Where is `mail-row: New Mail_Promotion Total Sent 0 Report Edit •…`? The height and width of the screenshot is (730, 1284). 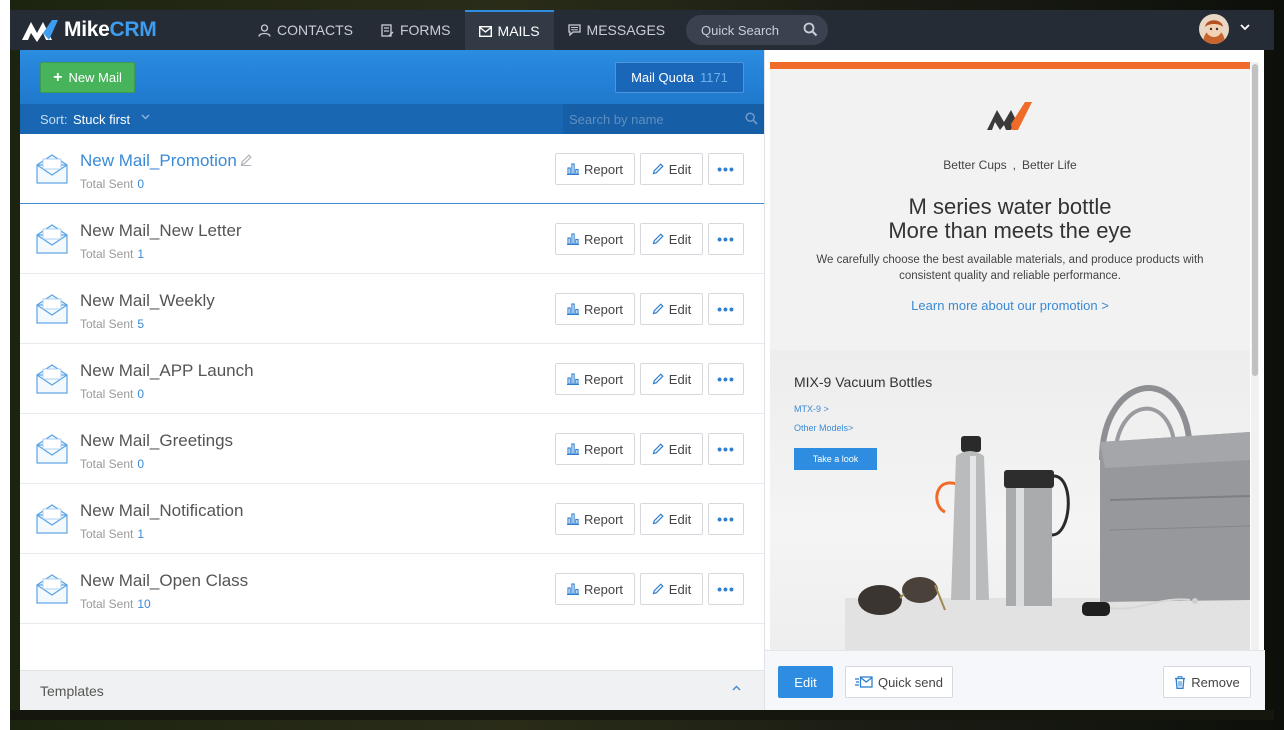 mail-row: New Mail_Promotion Total Sent 0 Report Edit •… is located at coordinates (392, 169).